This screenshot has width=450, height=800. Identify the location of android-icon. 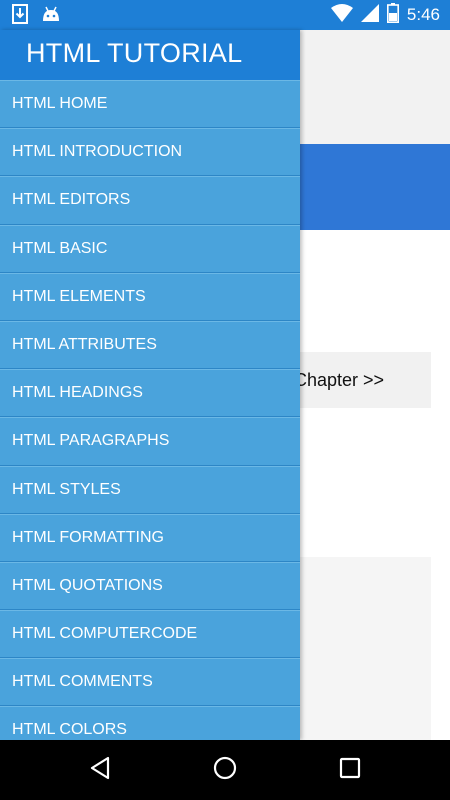
(51, 16).